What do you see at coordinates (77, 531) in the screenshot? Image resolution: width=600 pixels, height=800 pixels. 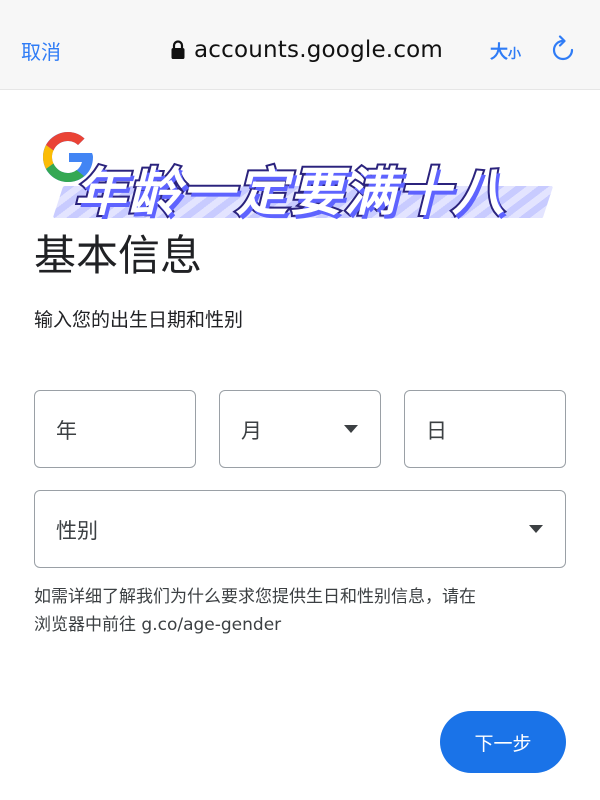 I see `gender-placeholder: 性别` at bounding box center [77, 531].